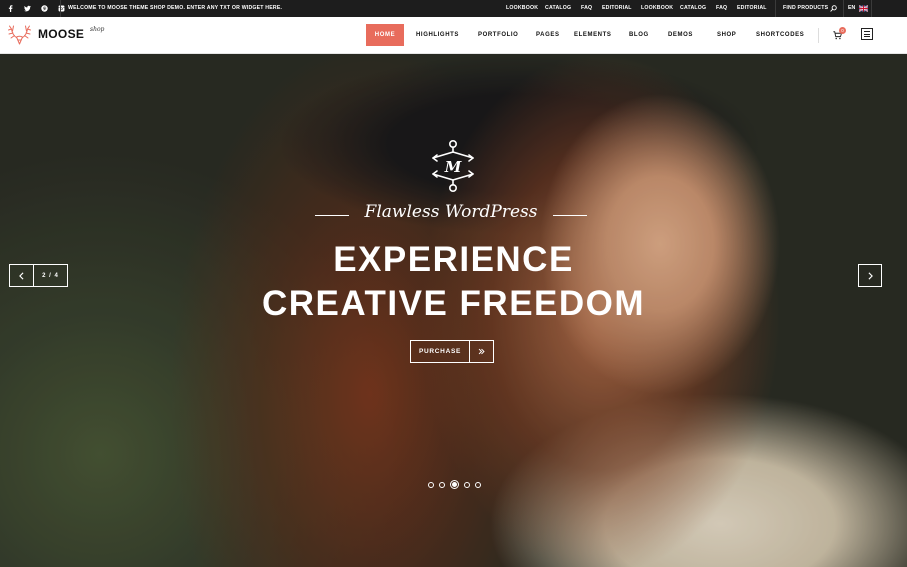 The image size is (907, 567). I want to click on slider-dot-active, so click(454, 484).